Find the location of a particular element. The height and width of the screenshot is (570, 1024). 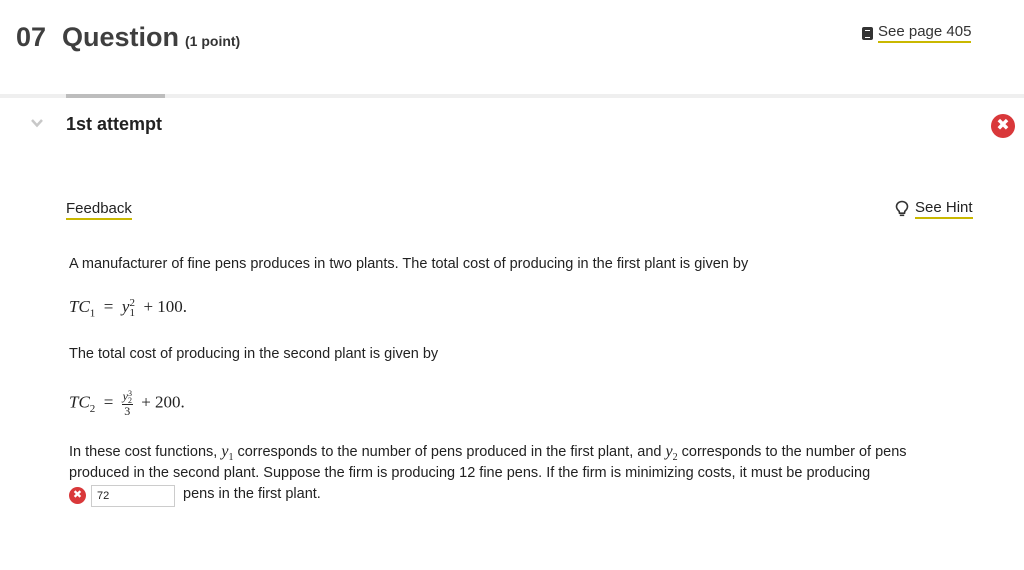

question-points: (1 point) is located at coordinates (213, 41).